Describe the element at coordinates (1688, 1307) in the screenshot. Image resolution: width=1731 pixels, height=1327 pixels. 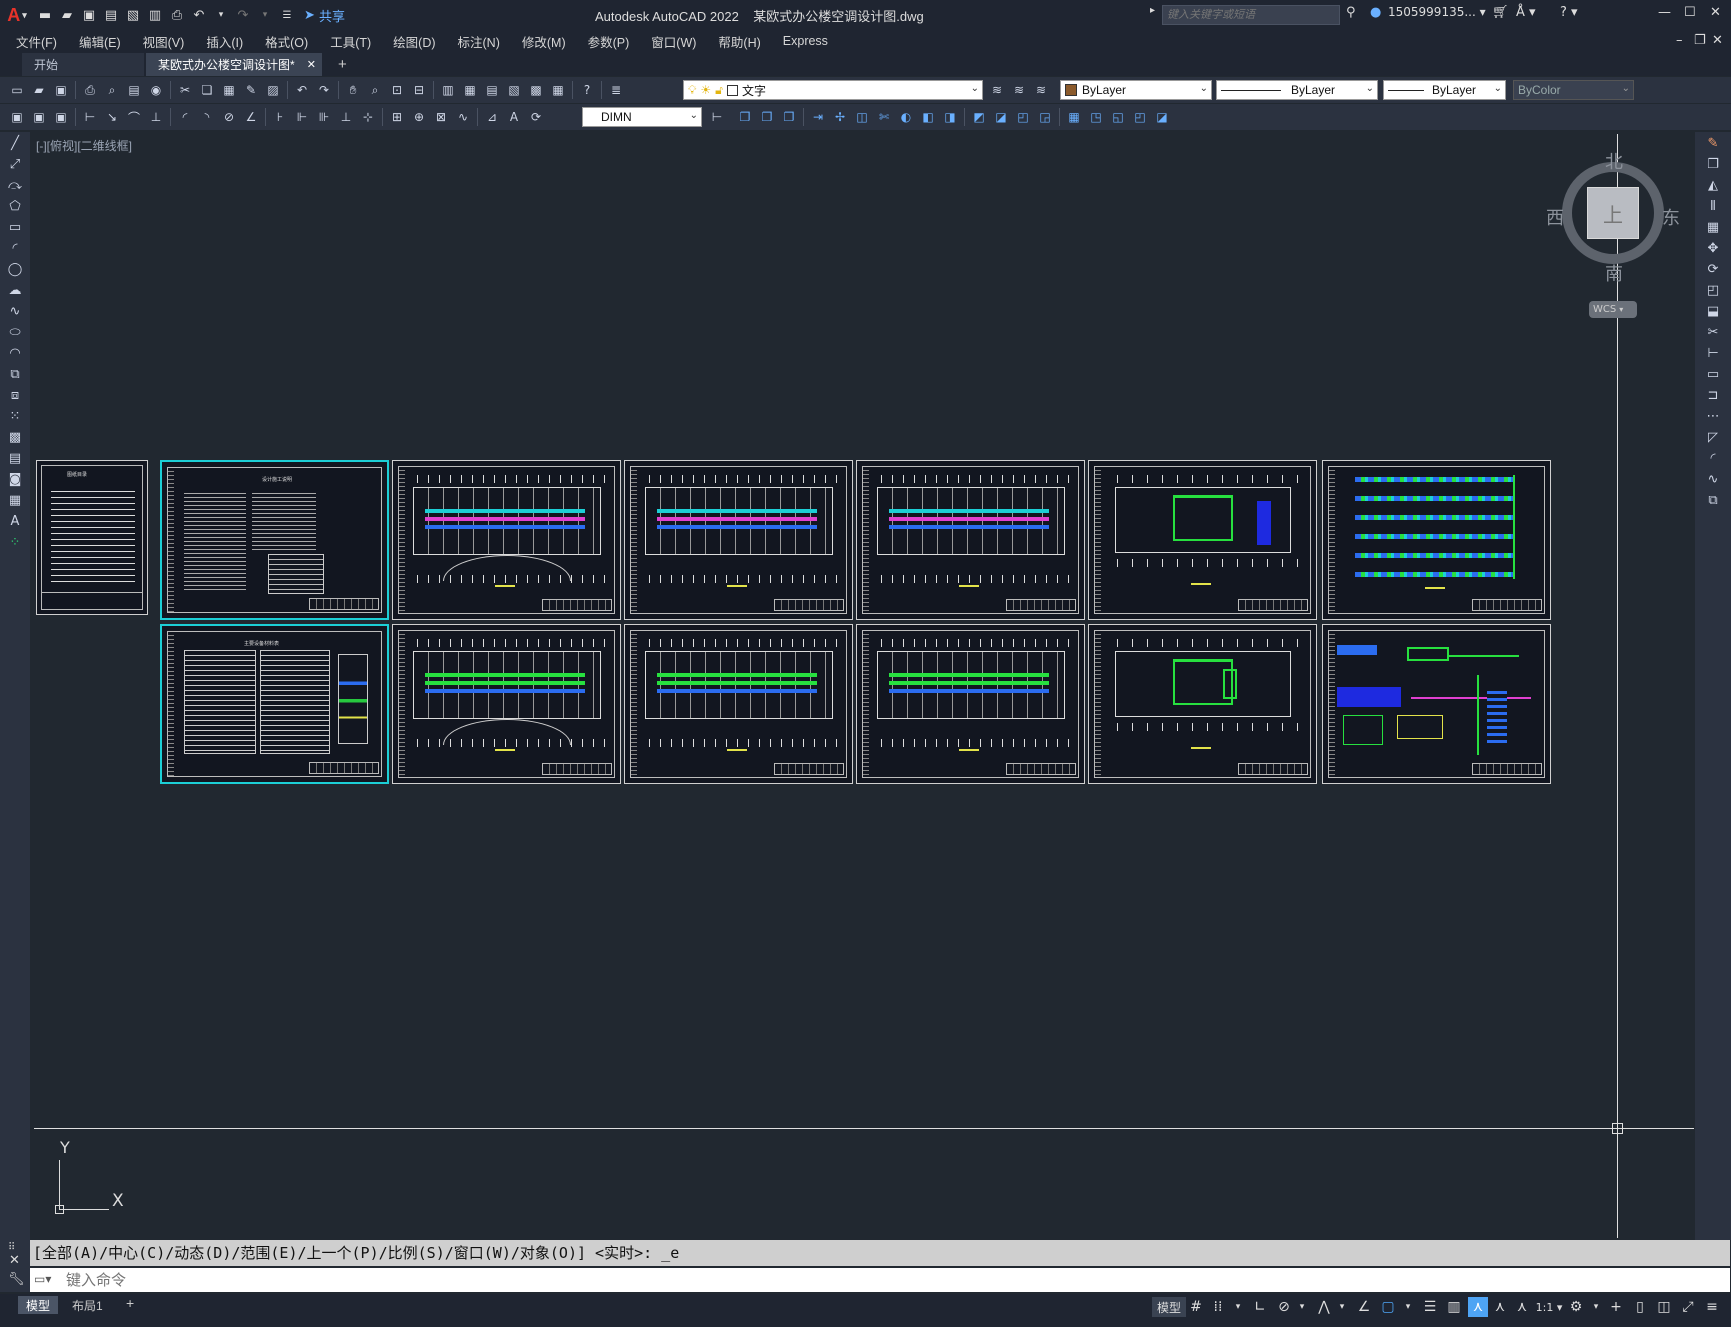
I see `clean-screen-icon: ⤢` at that location.